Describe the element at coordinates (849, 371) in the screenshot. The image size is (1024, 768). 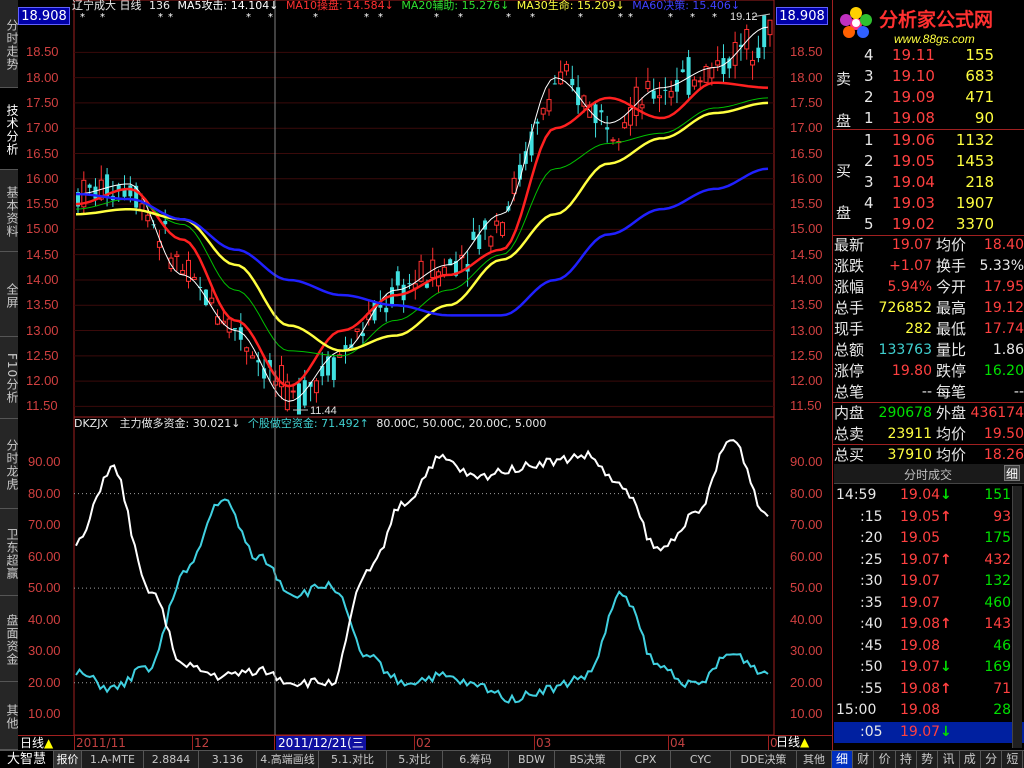
I see `quote-label: 涨停` at that location.